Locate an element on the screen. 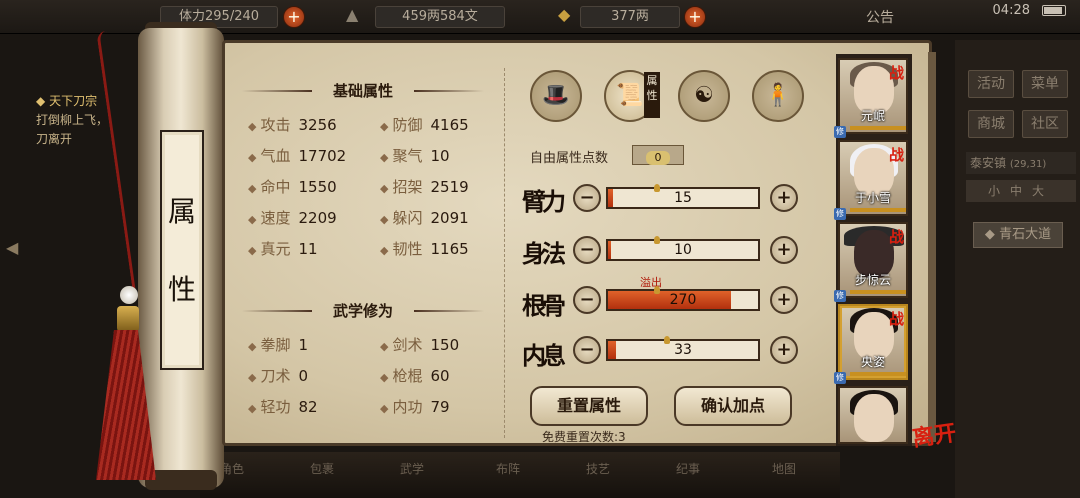 This screenshot has width=1080, height=498. character-card-selected: 战 央姿 is located at coordinates (873, 342).